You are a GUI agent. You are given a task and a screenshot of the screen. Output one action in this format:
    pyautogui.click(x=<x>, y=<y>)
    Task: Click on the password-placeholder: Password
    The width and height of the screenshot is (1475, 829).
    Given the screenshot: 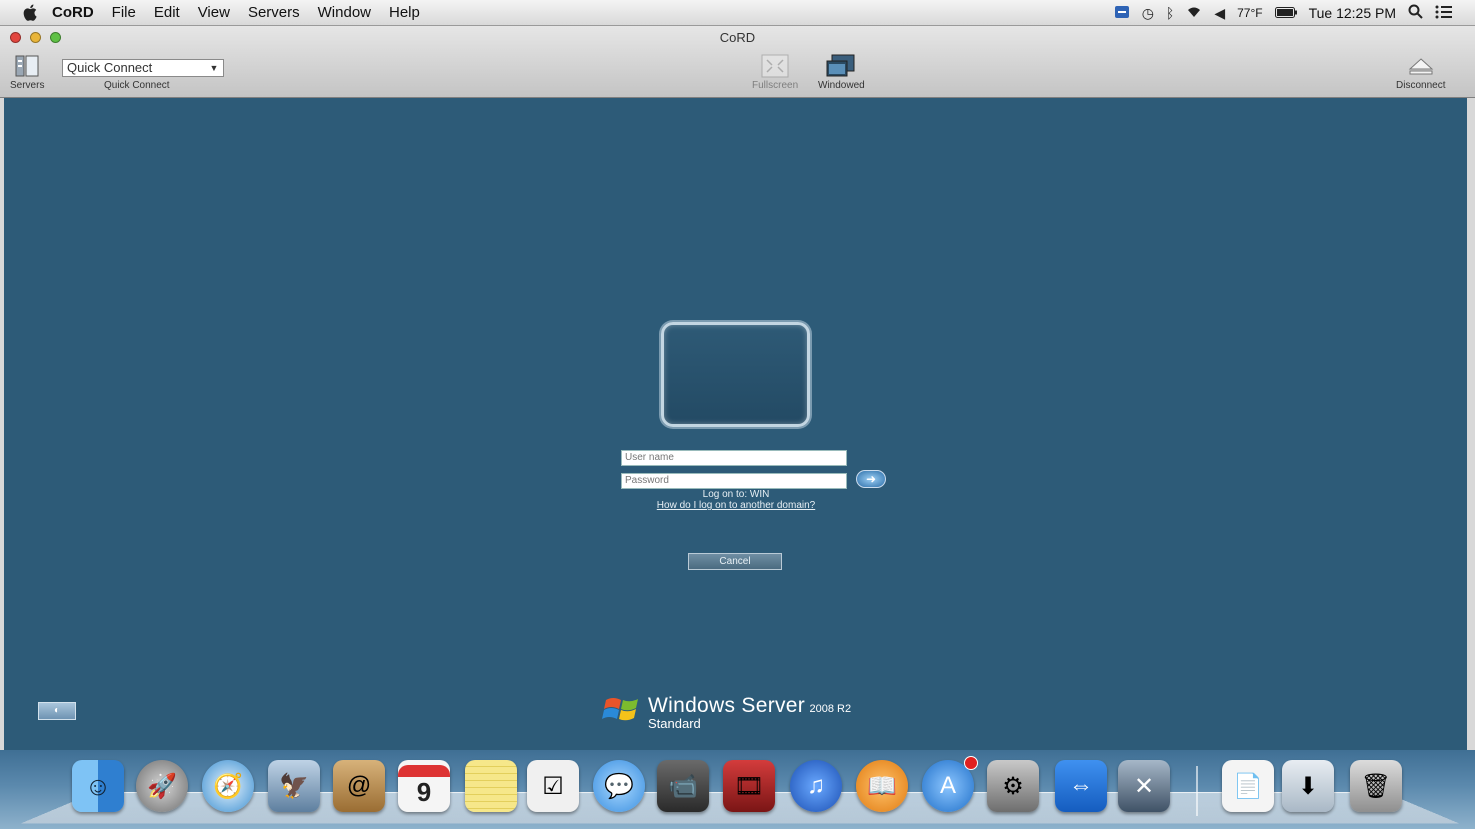 What is the action you would take?
    pyautogui.click(x=647, y=480)
    